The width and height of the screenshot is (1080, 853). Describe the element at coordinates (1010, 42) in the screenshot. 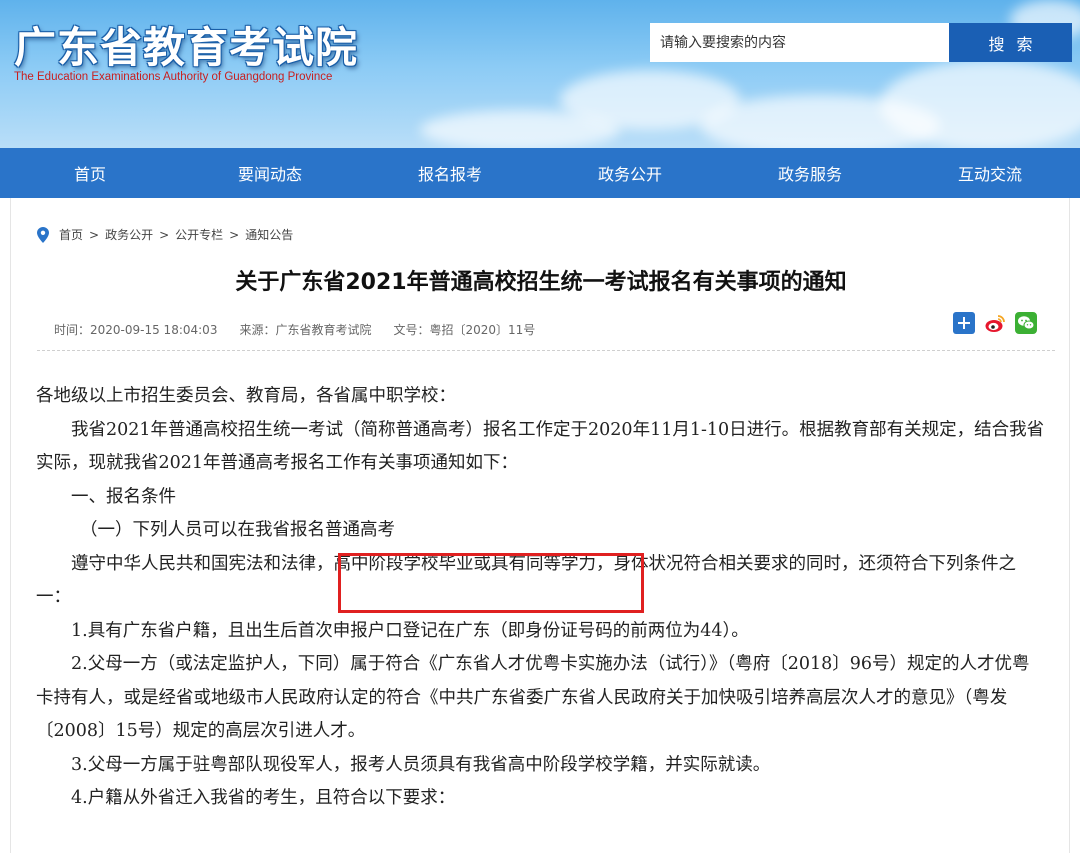

I see `search-button: 搜索` at that location.